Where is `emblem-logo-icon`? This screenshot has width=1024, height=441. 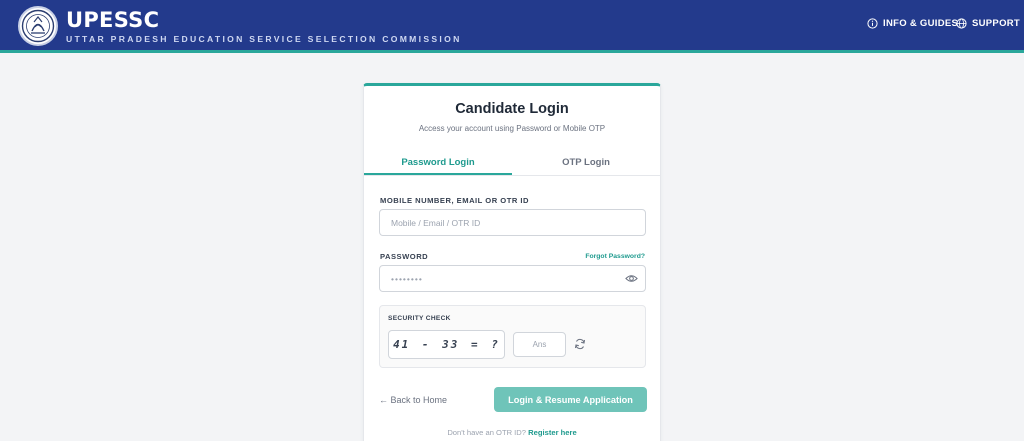
emblem-logo-icon is located at coordinates (38, 26).